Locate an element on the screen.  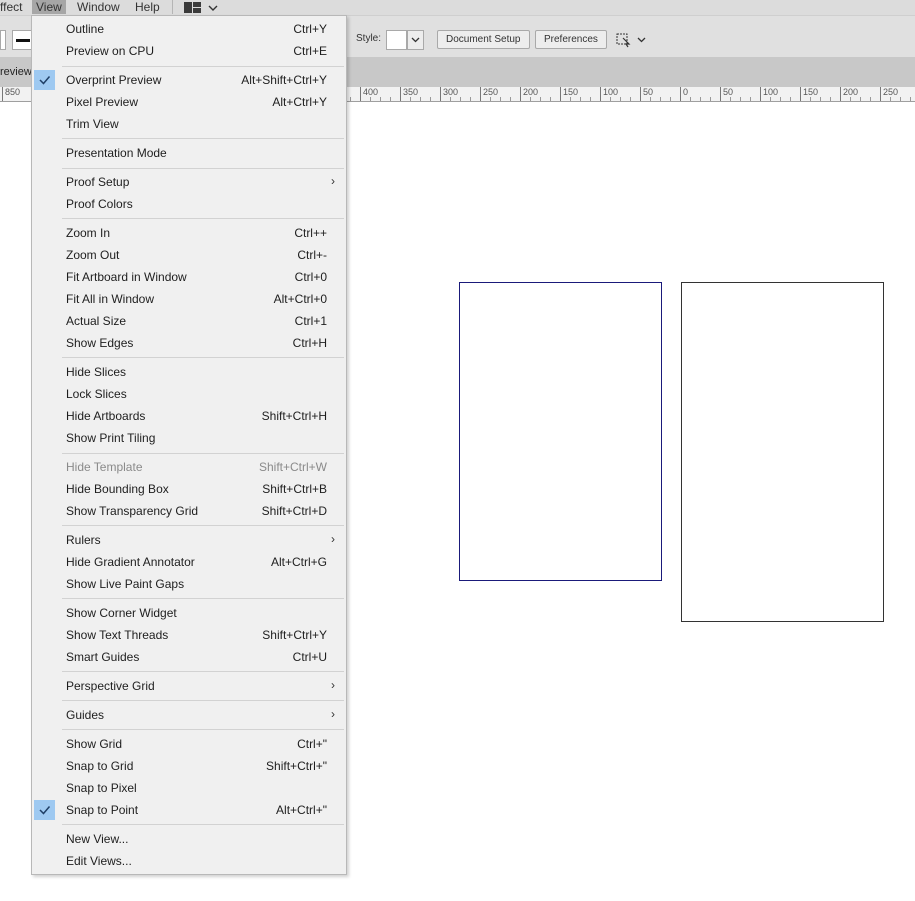
menu-item-fit-artboard-in-window: Fit Artboard in Window Ctrl+0 is located at coordinates (189, 277).